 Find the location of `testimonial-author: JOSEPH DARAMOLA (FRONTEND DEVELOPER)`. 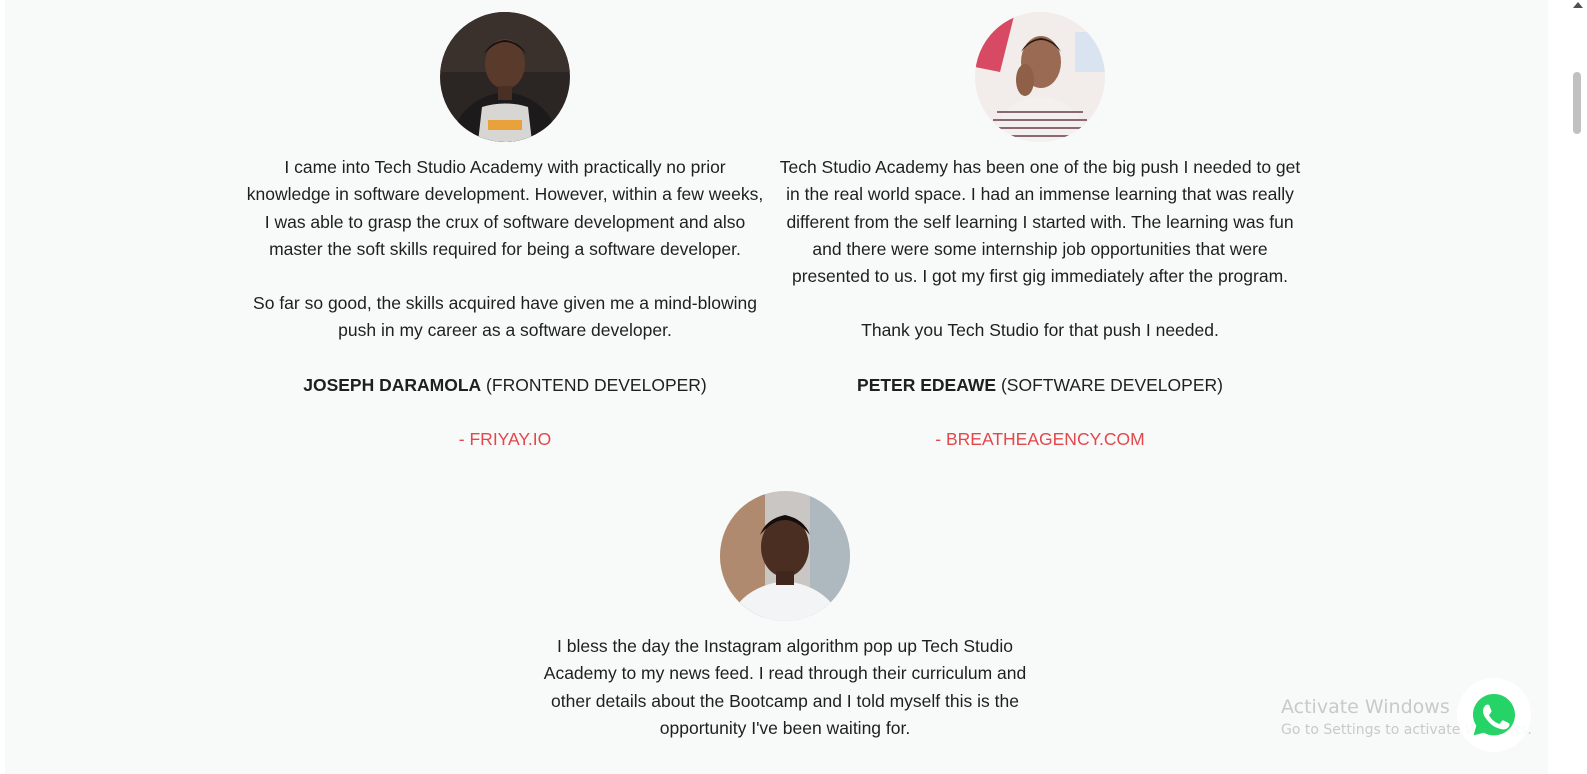

testimonial-author: JOSEPH DARAMOLA (FRONTEND DEVELOPER) is located at coordinates (505, 385).